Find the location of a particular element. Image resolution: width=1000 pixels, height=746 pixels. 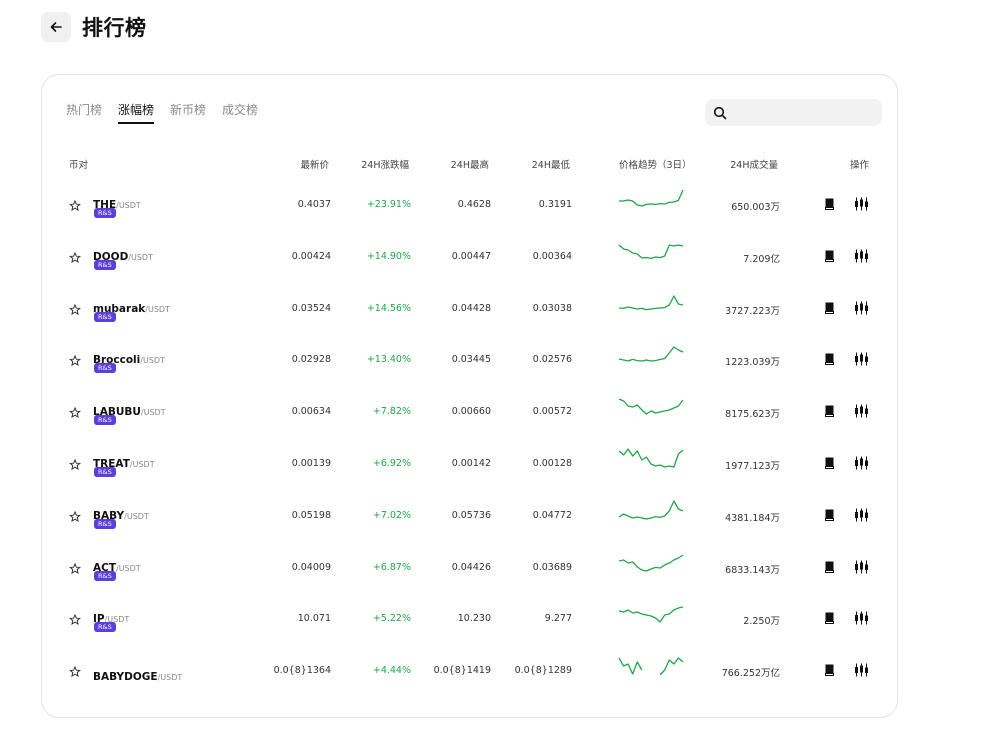

arrow-left-icon is located at coordinates (56, 27).